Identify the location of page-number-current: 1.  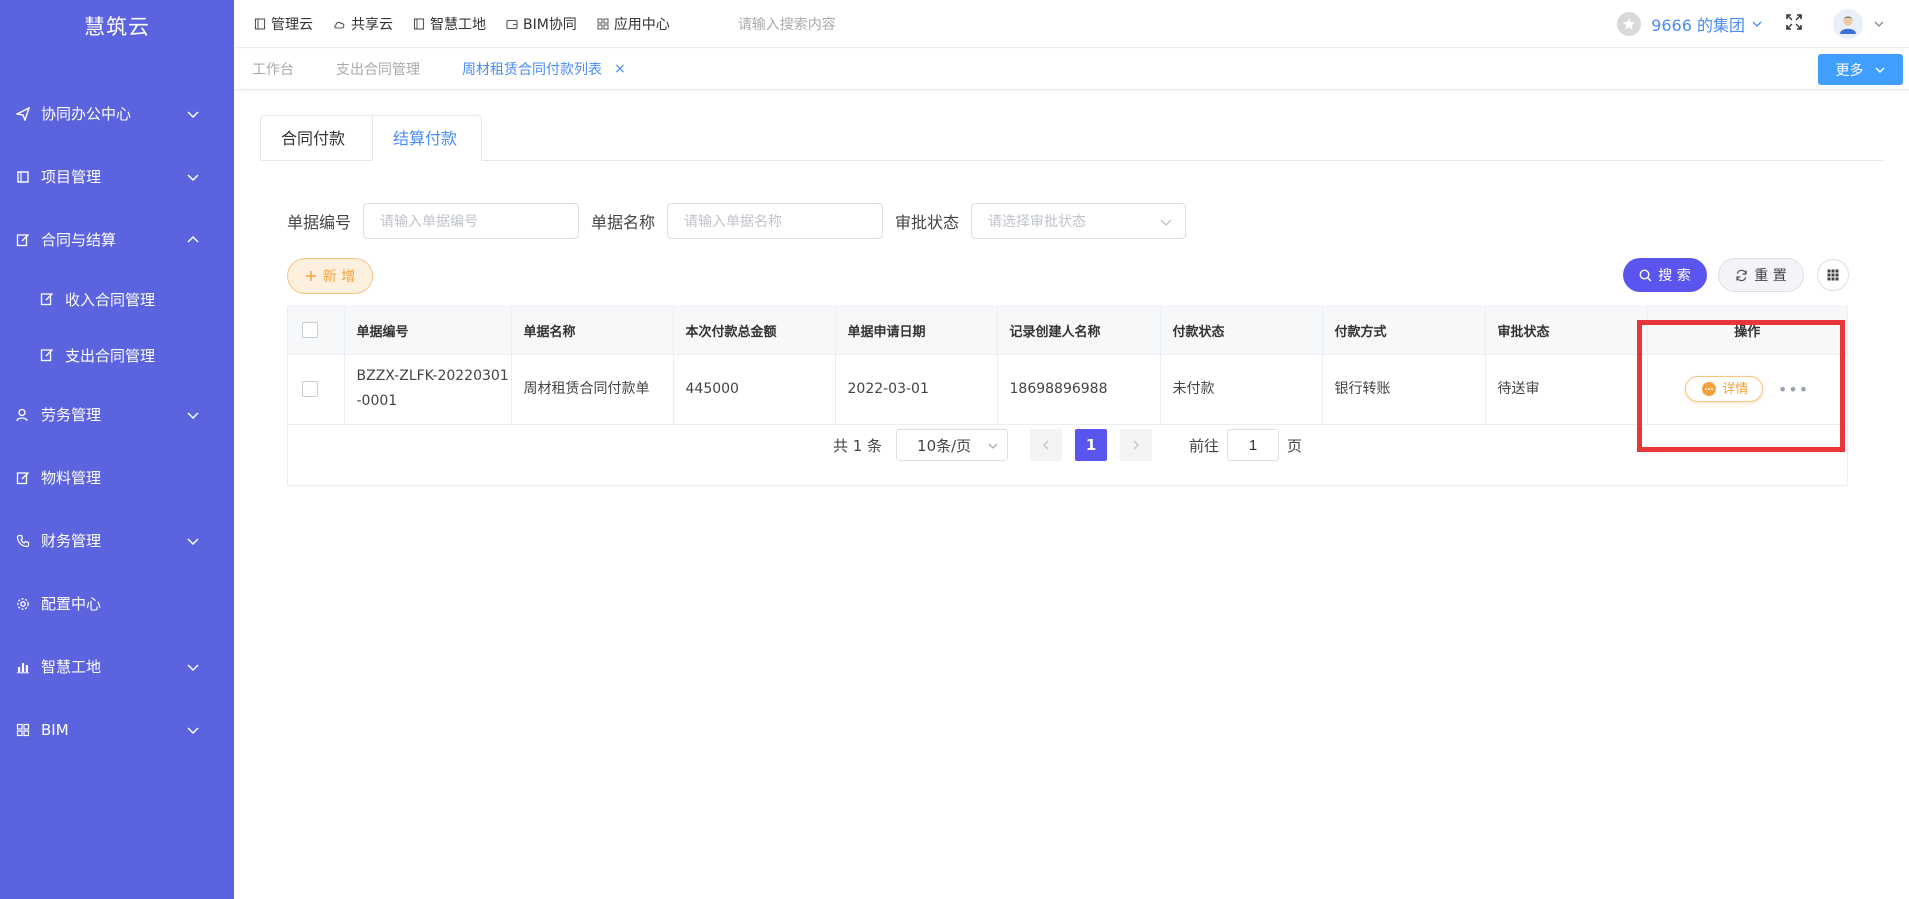
(1091, 445).